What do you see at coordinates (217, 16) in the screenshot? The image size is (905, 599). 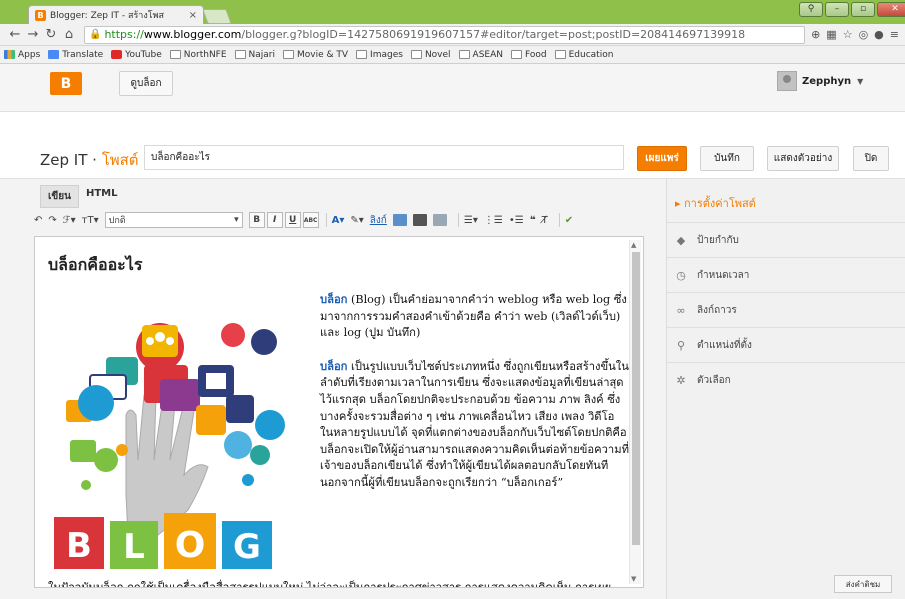 I see `new-tab-button` at bounding box center [217, 16].